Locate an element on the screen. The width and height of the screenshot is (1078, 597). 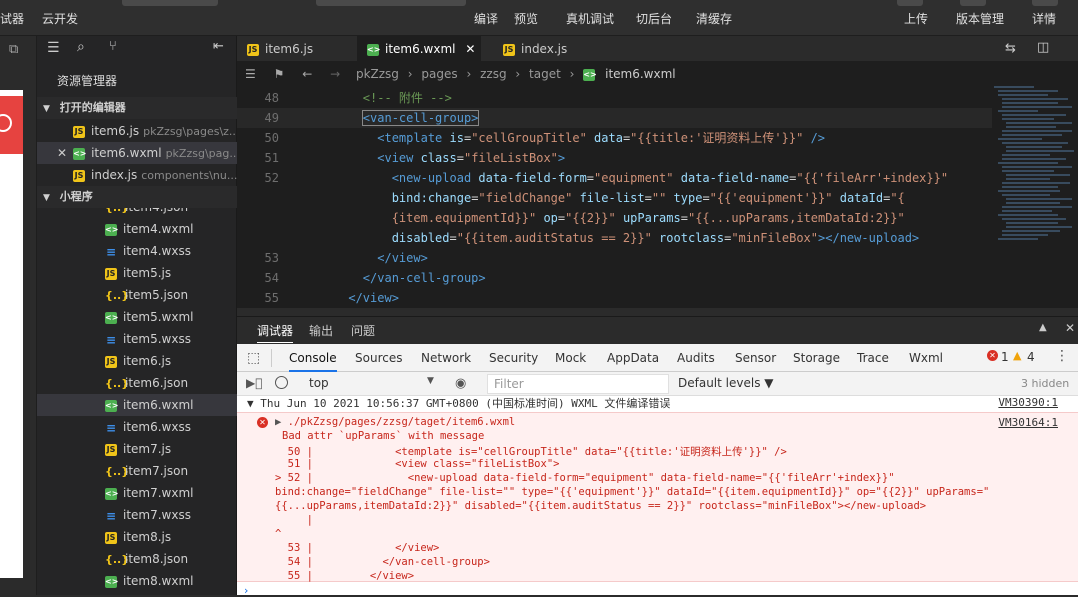
line-number: 52 is located at coordinates (271, 178).